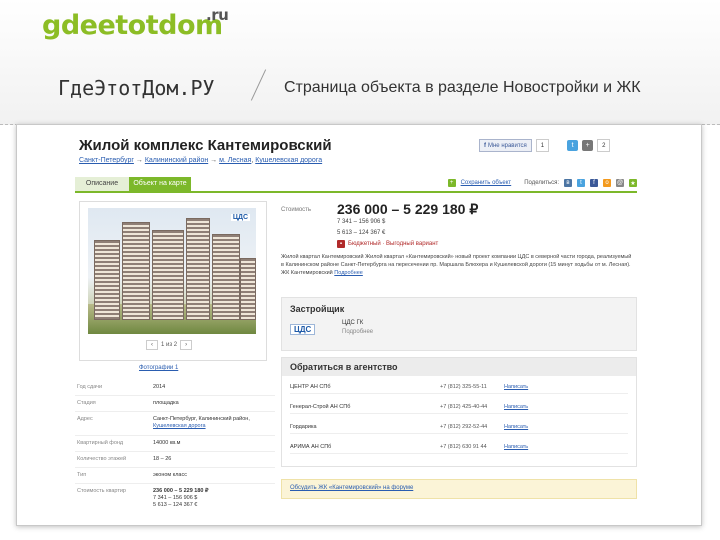  Describe the element at coordinates (408, 209) in the screenshot. I see `price-range: 236 000 – 5 229 180 ₽` at that location.